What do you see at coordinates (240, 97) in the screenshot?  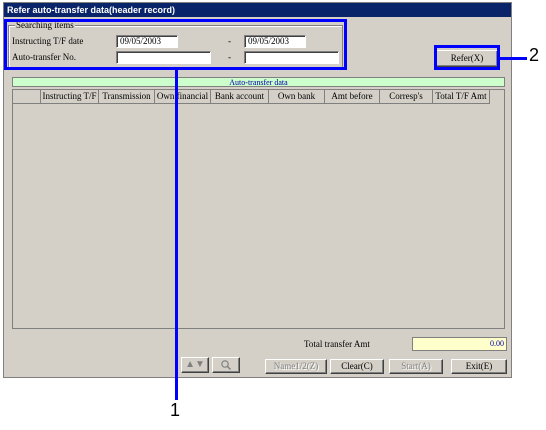 I see `col-header-bank-account: Bank account` at bounding box center [240, 97].